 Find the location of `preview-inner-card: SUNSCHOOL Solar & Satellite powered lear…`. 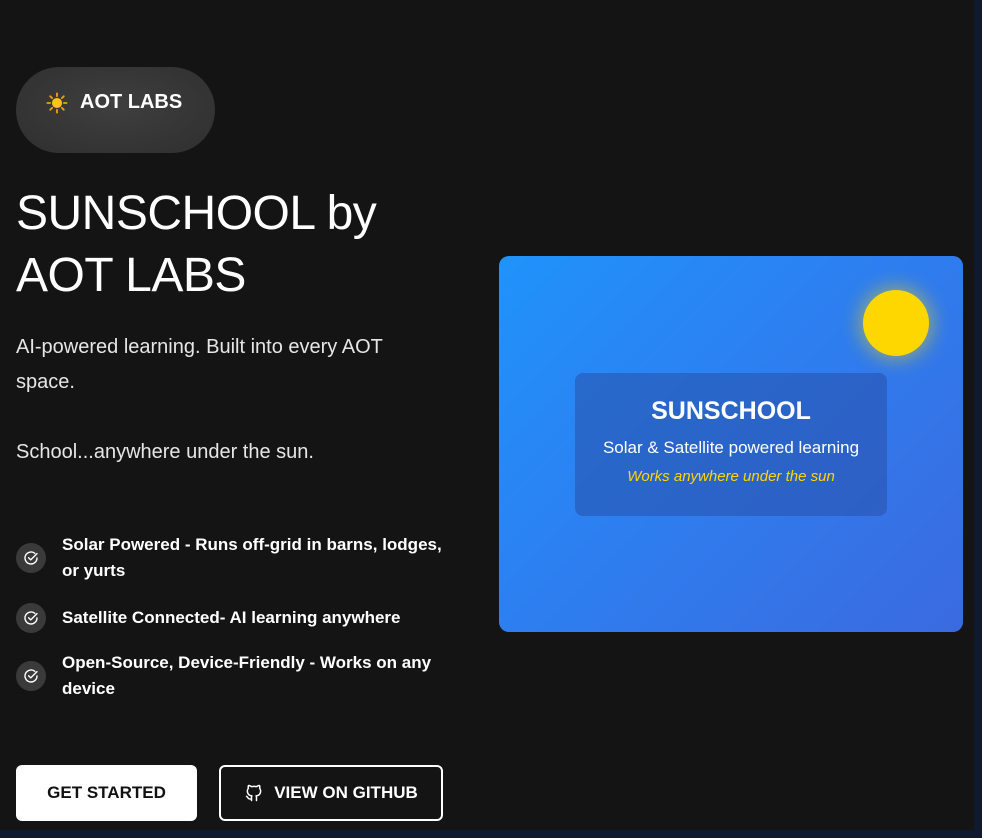

preview-inner-card: SUNSCHOOL Solar & Satellite powered lear… is located at coordinates (731, 444).